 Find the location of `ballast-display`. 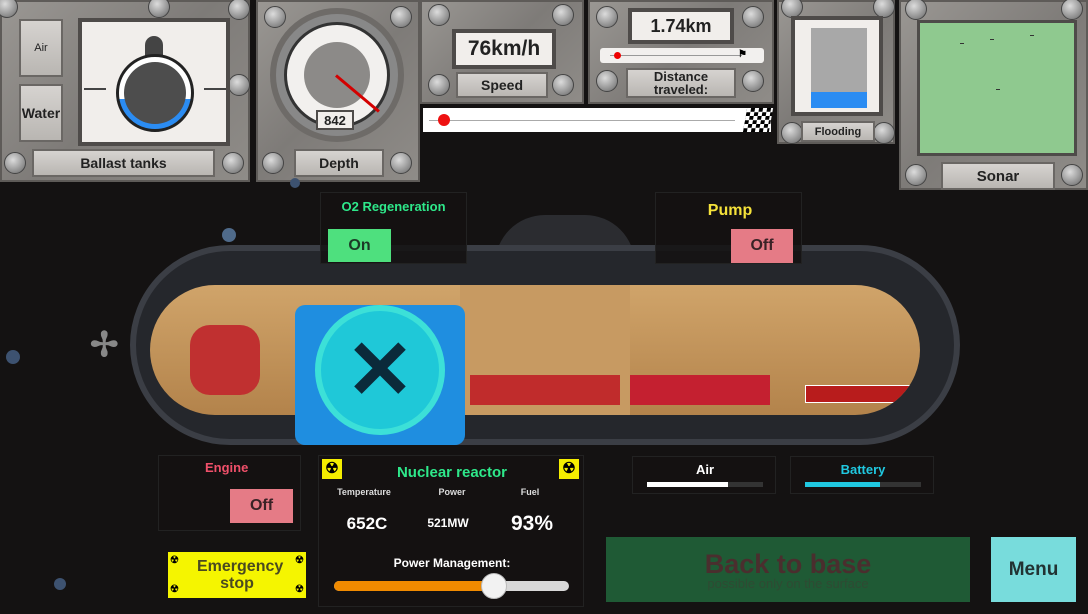

ballast-display is located at coordinates (154, 82).